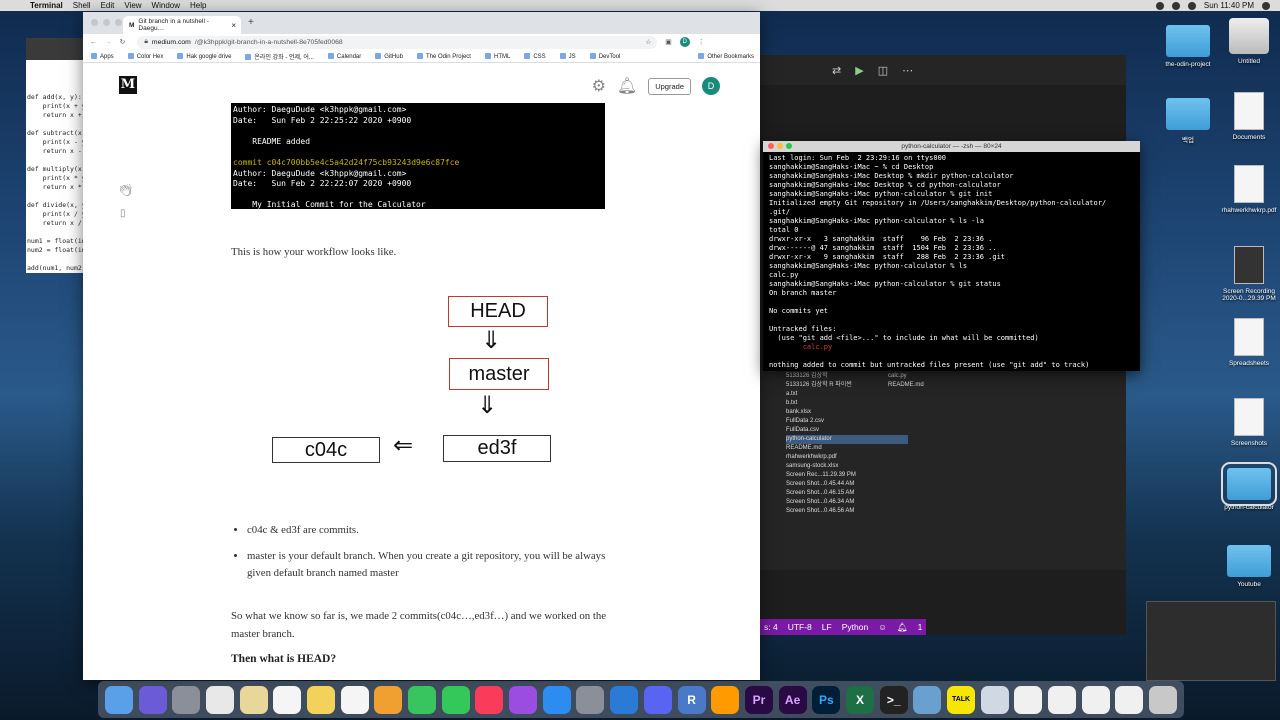  I want to click on dock-discord-icon, so click(657, 699).